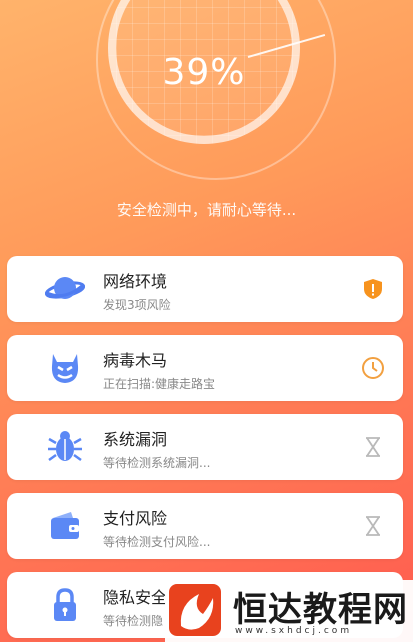 The width and height of the screenshot is (413, 642). I want to click on planet-icon, so click(65, 288).